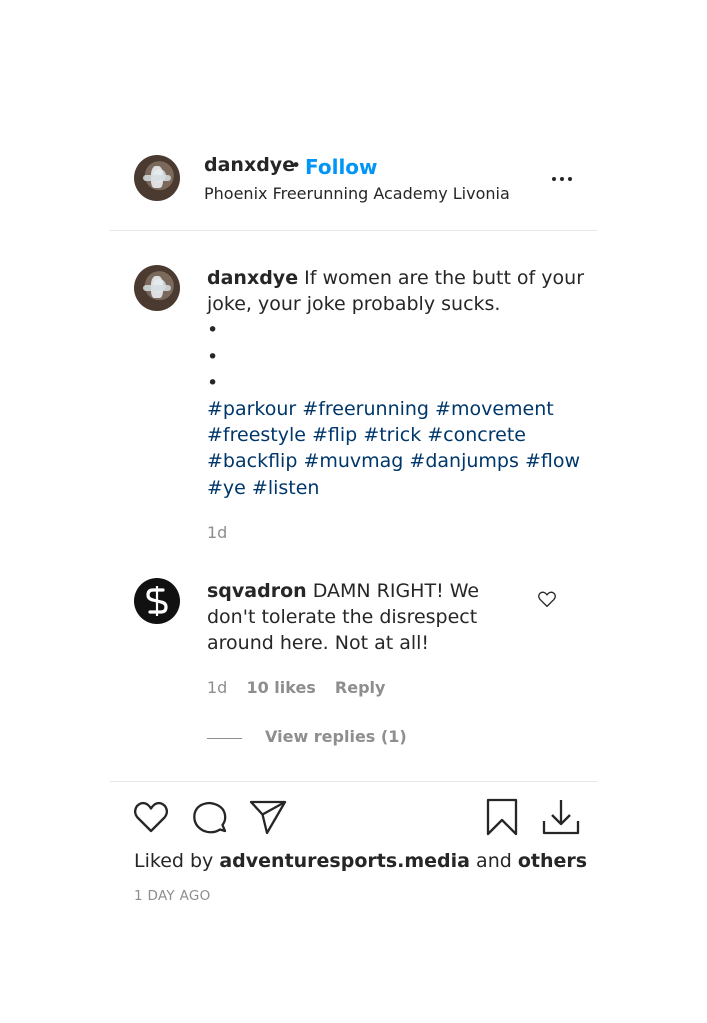  I want to click on liked-by-others: others, so click(552, 861).